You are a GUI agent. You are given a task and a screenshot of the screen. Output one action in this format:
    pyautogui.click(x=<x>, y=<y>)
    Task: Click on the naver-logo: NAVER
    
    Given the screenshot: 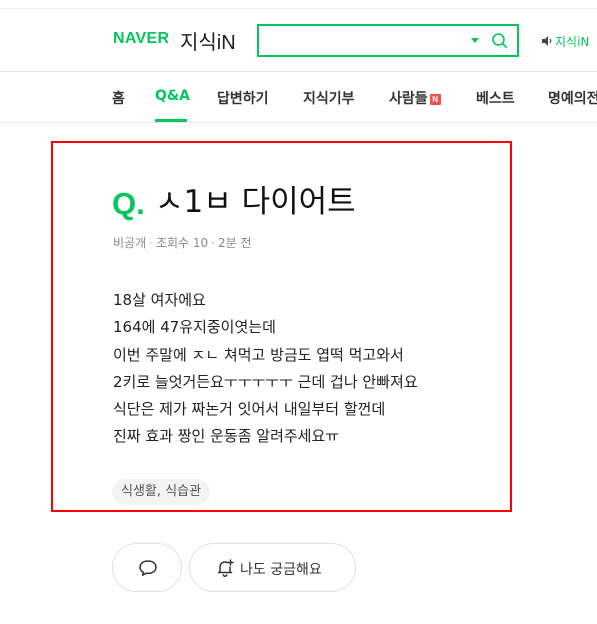 What is the action you would take?
    pyautogui.click(x=141, y=39)
    